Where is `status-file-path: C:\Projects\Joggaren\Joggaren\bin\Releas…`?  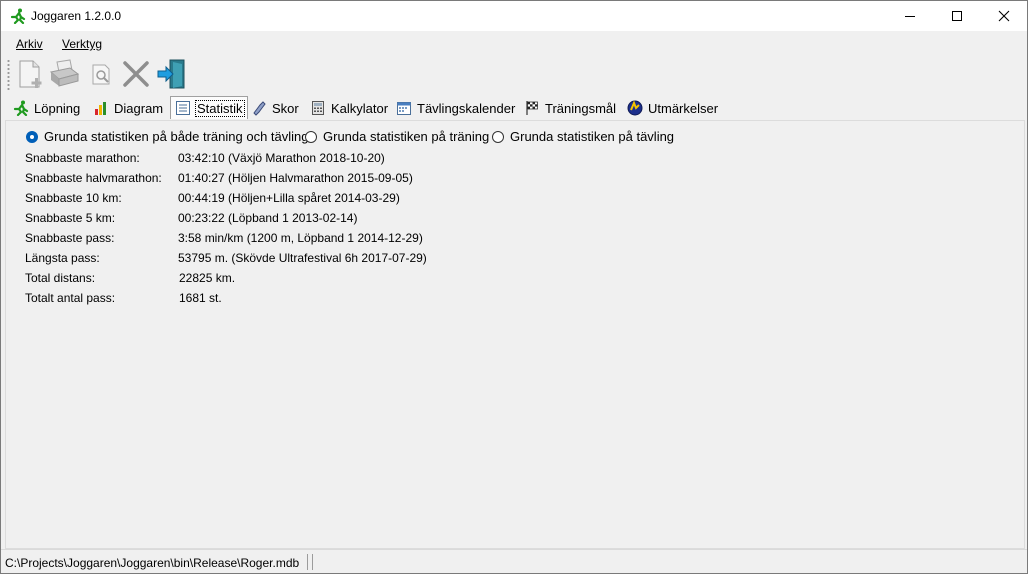 status-file-path: C:\Projects\Joggaren\Joggaren\bin\Releas… is located at coordinates (152, 563).